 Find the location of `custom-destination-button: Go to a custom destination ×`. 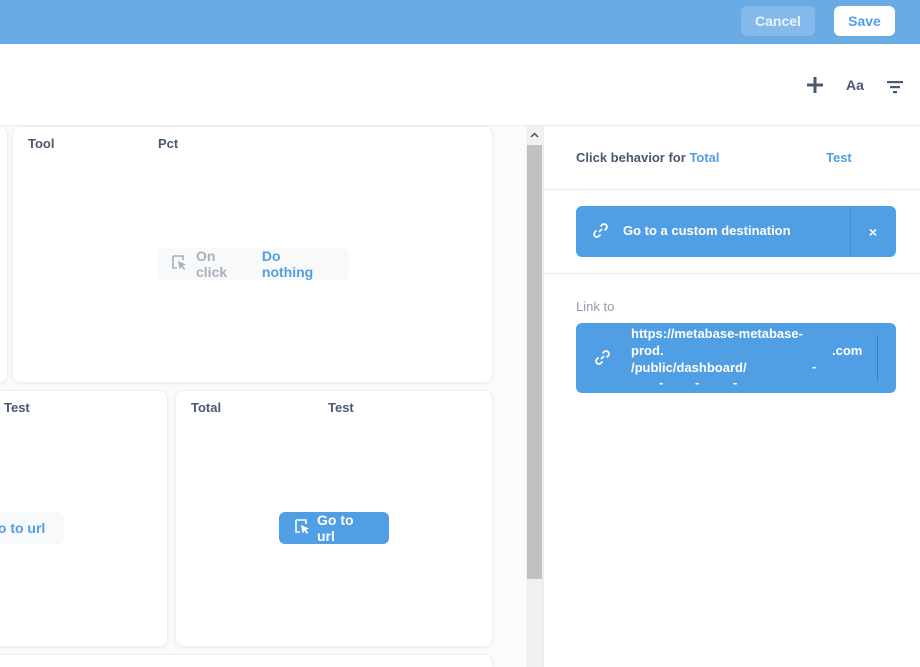

custom-destination-button: Go to a custom destination × is located at coordinates (736, 231).